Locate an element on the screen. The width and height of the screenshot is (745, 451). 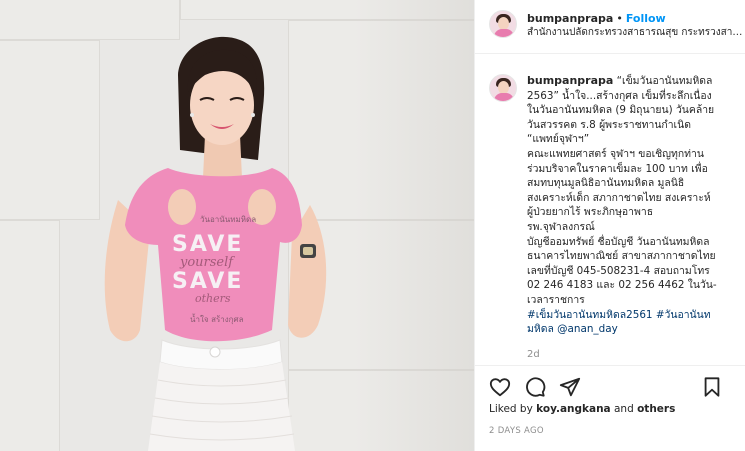
likes-others-link: others is located at coordinates (656, 409).